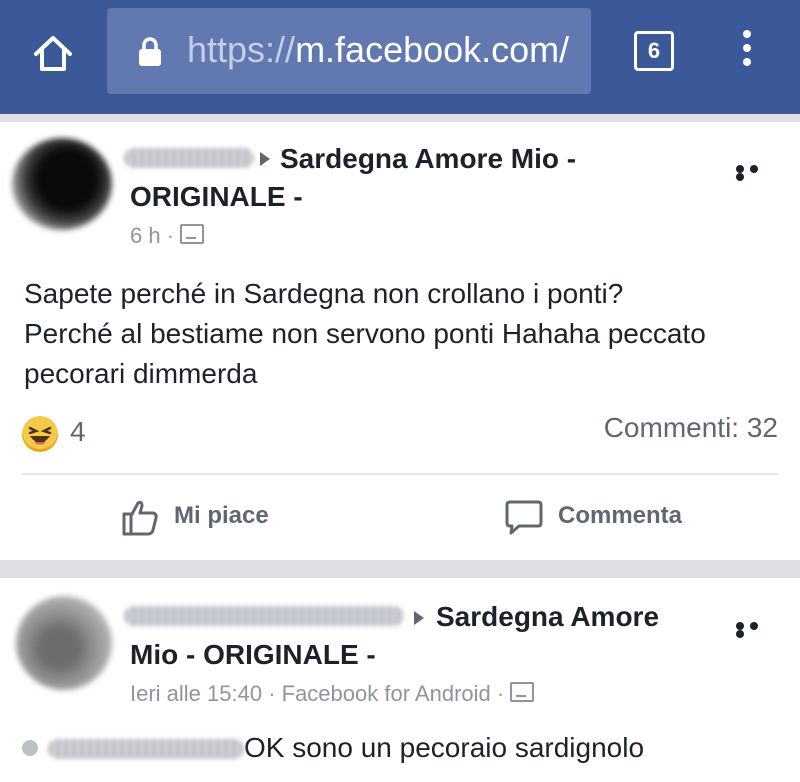 Image resolution: width=800 pixels, height=782 pixels. I want to click on tab-switcher-button: 6, so click(654, 51).